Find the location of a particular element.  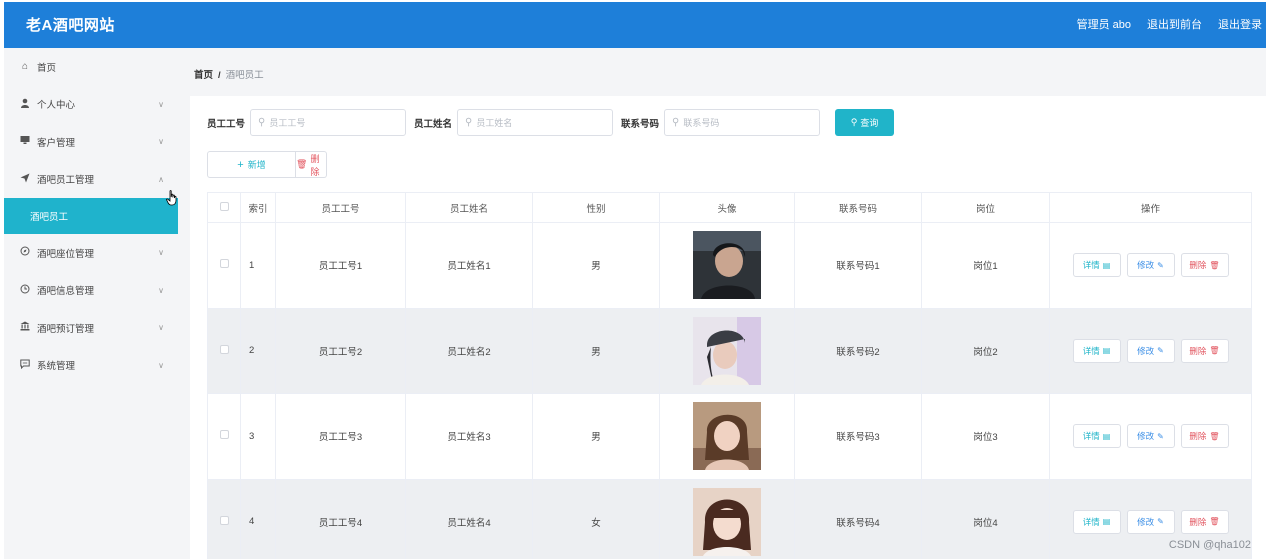

compass-icon is located at coordinates (25, 252).